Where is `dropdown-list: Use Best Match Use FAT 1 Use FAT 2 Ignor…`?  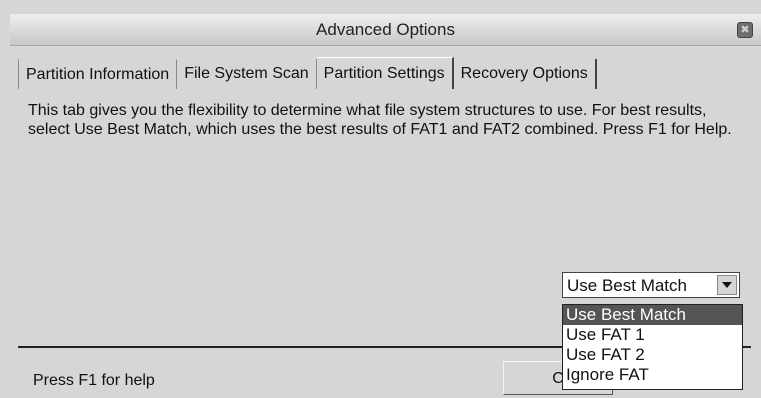
dropdown-list: Use Best Match Use FAT 1 Use FAT 2 Ignor… is located at coordinates (652, 347).